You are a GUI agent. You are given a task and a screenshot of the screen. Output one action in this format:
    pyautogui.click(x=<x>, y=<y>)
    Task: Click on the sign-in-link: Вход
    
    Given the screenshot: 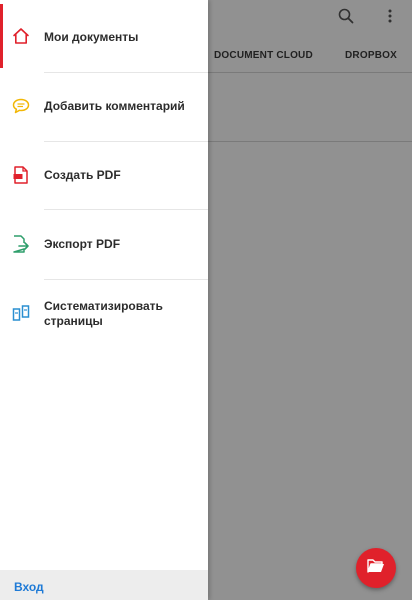 What is the action you would take?
    pyautogui.click(x=29, y=587)
    